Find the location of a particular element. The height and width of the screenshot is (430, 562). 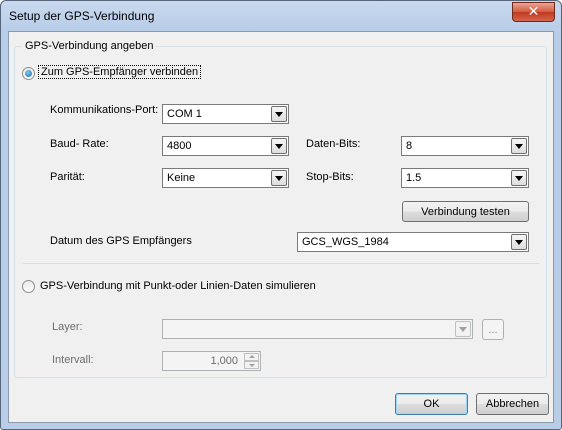

cancel-button: Abbrechen is located at coordinates (512, 404).